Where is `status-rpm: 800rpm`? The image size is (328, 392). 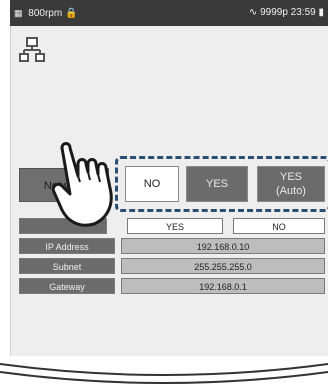 status-rpm: 800rpm is located at coordinates (45, 13).